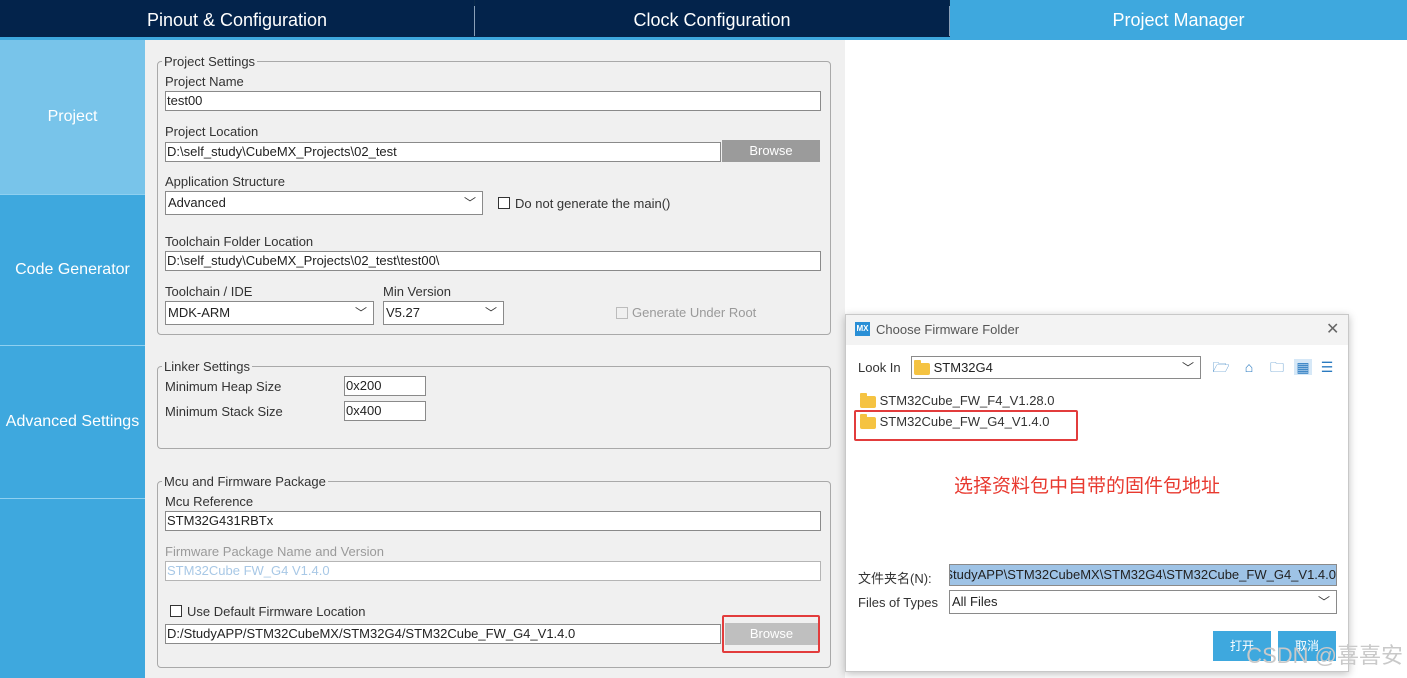  I want to click on file-name: STM32Cube_FW_F4_V1.28.0, so click(967, 400).